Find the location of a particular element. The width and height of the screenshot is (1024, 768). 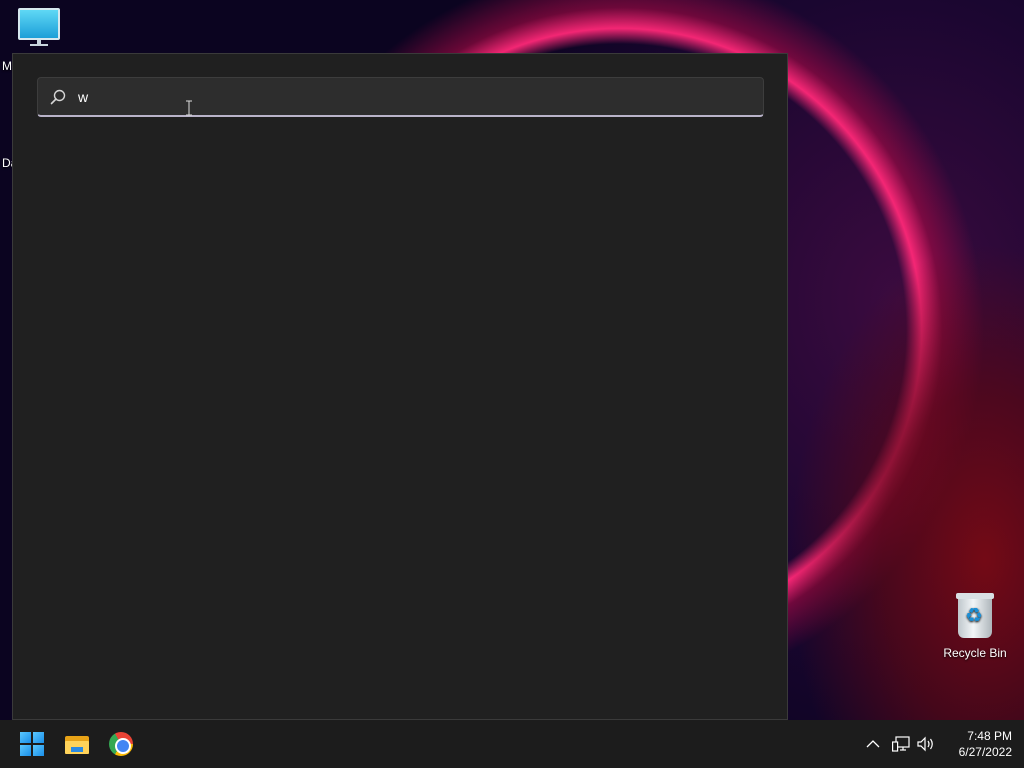

clock-date: 6/27/2022 is located at coordinates (985, 752).